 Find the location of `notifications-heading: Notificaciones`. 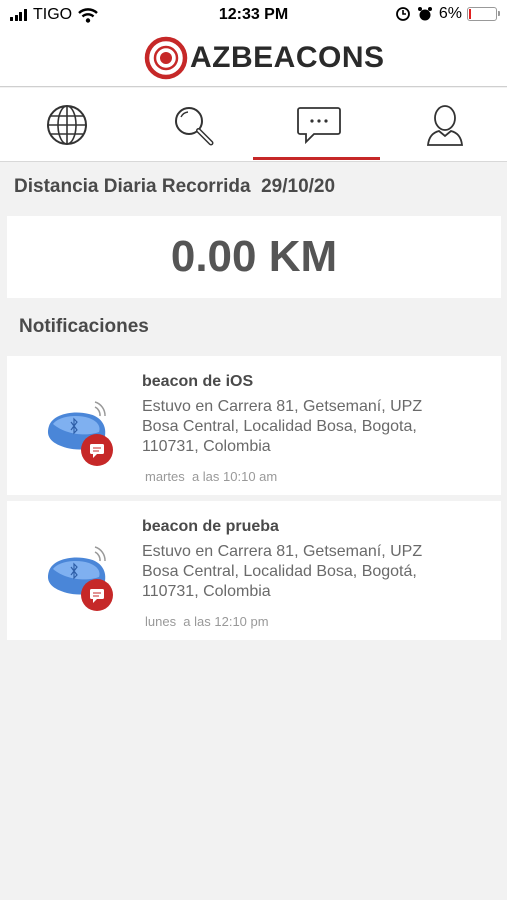

notifications-heading: Notificaciones is located at coordinates (84, 326).